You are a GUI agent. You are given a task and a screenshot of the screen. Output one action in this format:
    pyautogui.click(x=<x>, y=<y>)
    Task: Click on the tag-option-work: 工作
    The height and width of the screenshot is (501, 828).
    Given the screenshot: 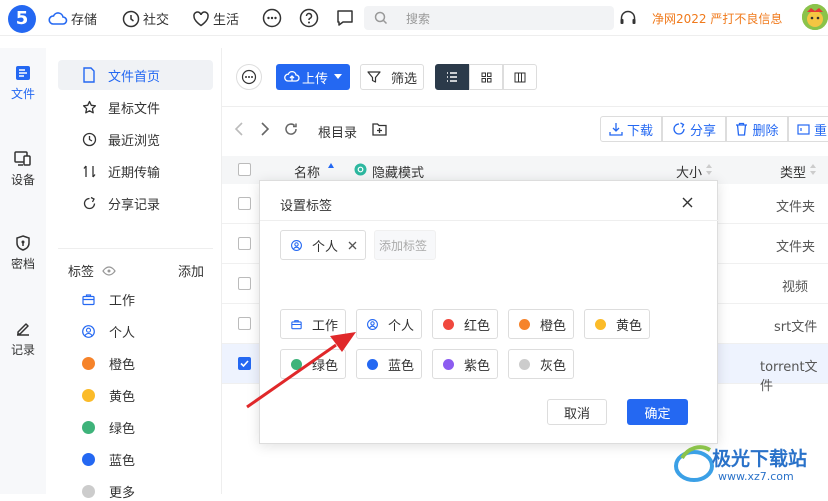 What is the action you would take?
    pyautogui.click(x=313, y=324)
    